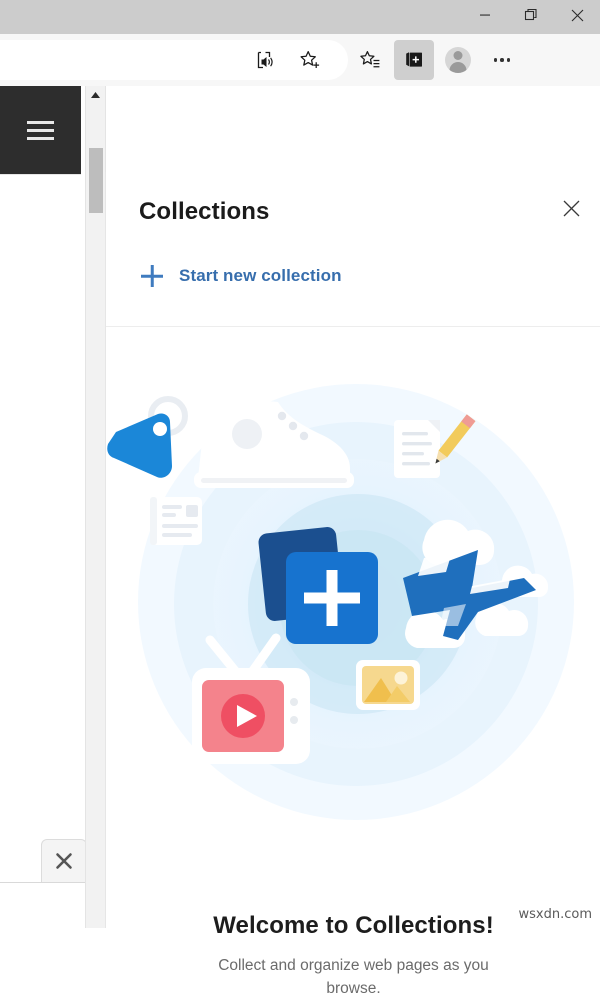  I want to click on page-title: Collections, so click(204, 211).